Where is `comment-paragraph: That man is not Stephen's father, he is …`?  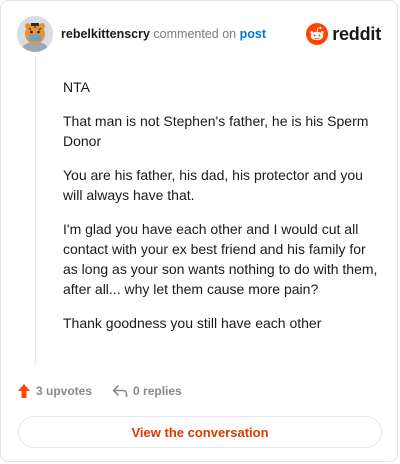 comment-paragraph: That man is not Stephen's father, he is … is located at coordinates (216, 131).